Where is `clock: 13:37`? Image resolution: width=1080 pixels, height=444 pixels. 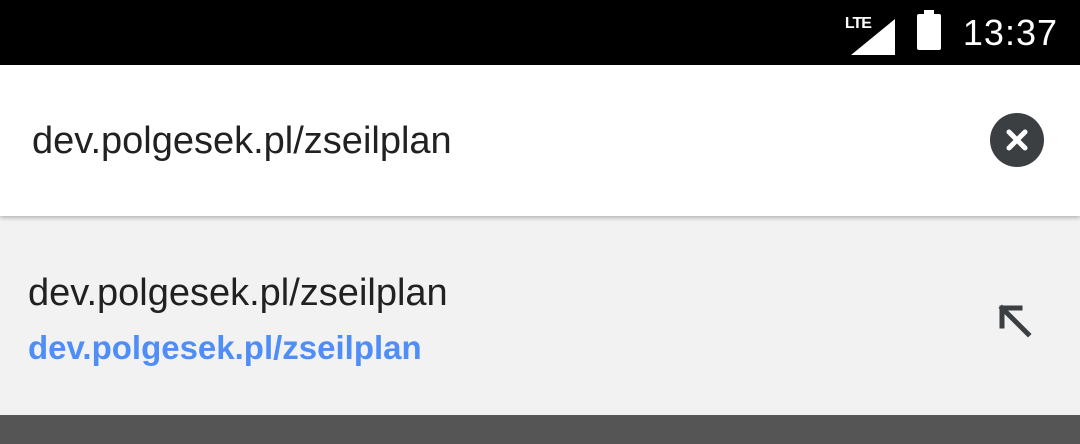 clock: 13:37 is located at coordinates (1010, 32).